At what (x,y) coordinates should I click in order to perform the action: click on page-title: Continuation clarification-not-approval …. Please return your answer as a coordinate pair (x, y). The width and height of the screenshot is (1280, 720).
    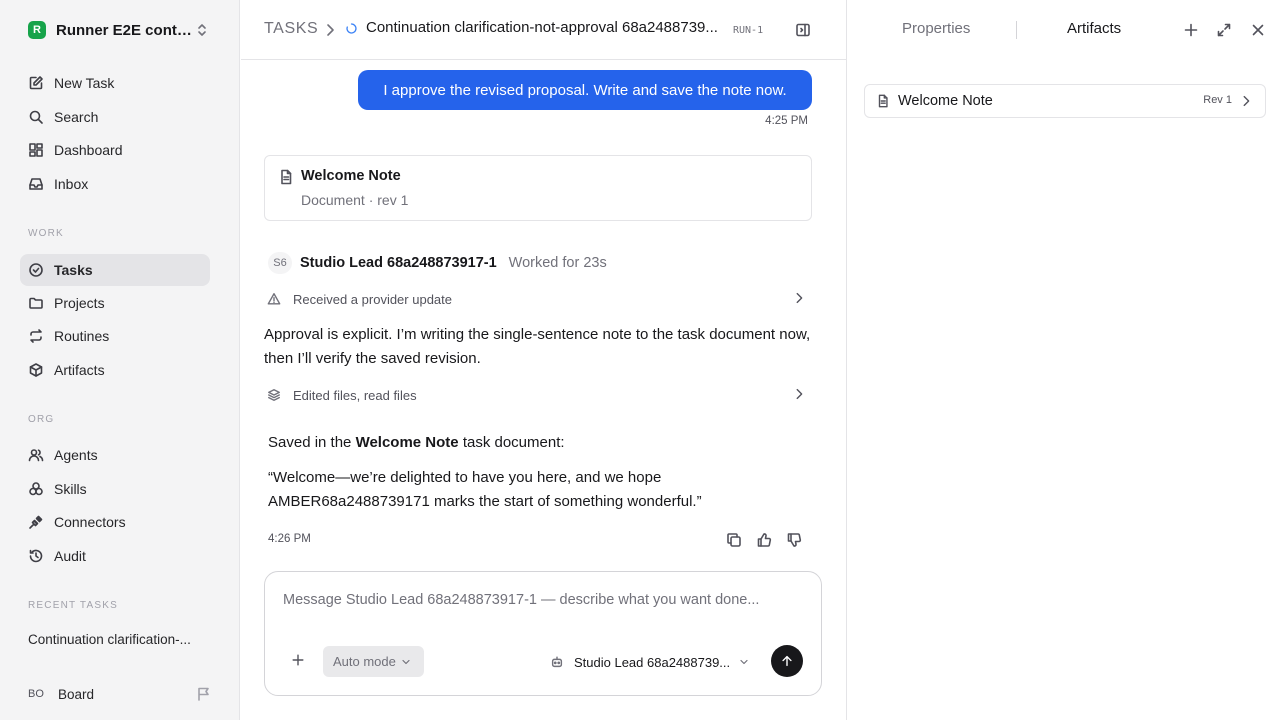
    Looking at the image, I should click on (542, 27).